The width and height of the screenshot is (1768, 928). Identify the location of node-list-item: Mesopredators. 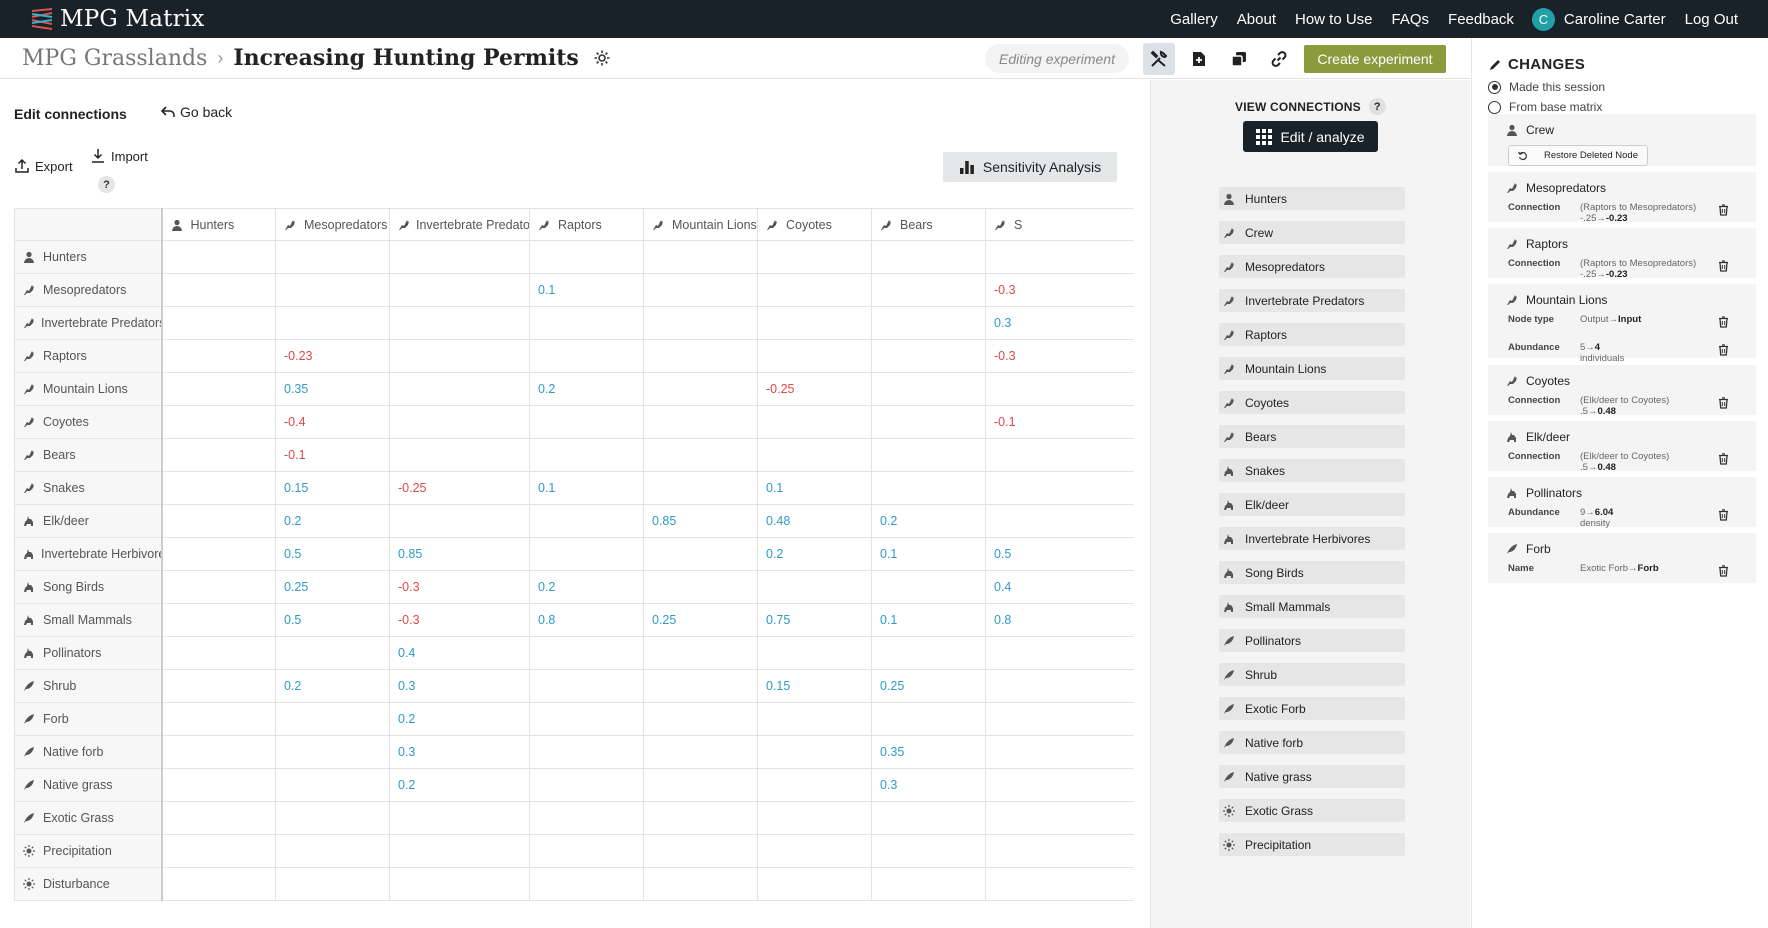
(1312, 266).